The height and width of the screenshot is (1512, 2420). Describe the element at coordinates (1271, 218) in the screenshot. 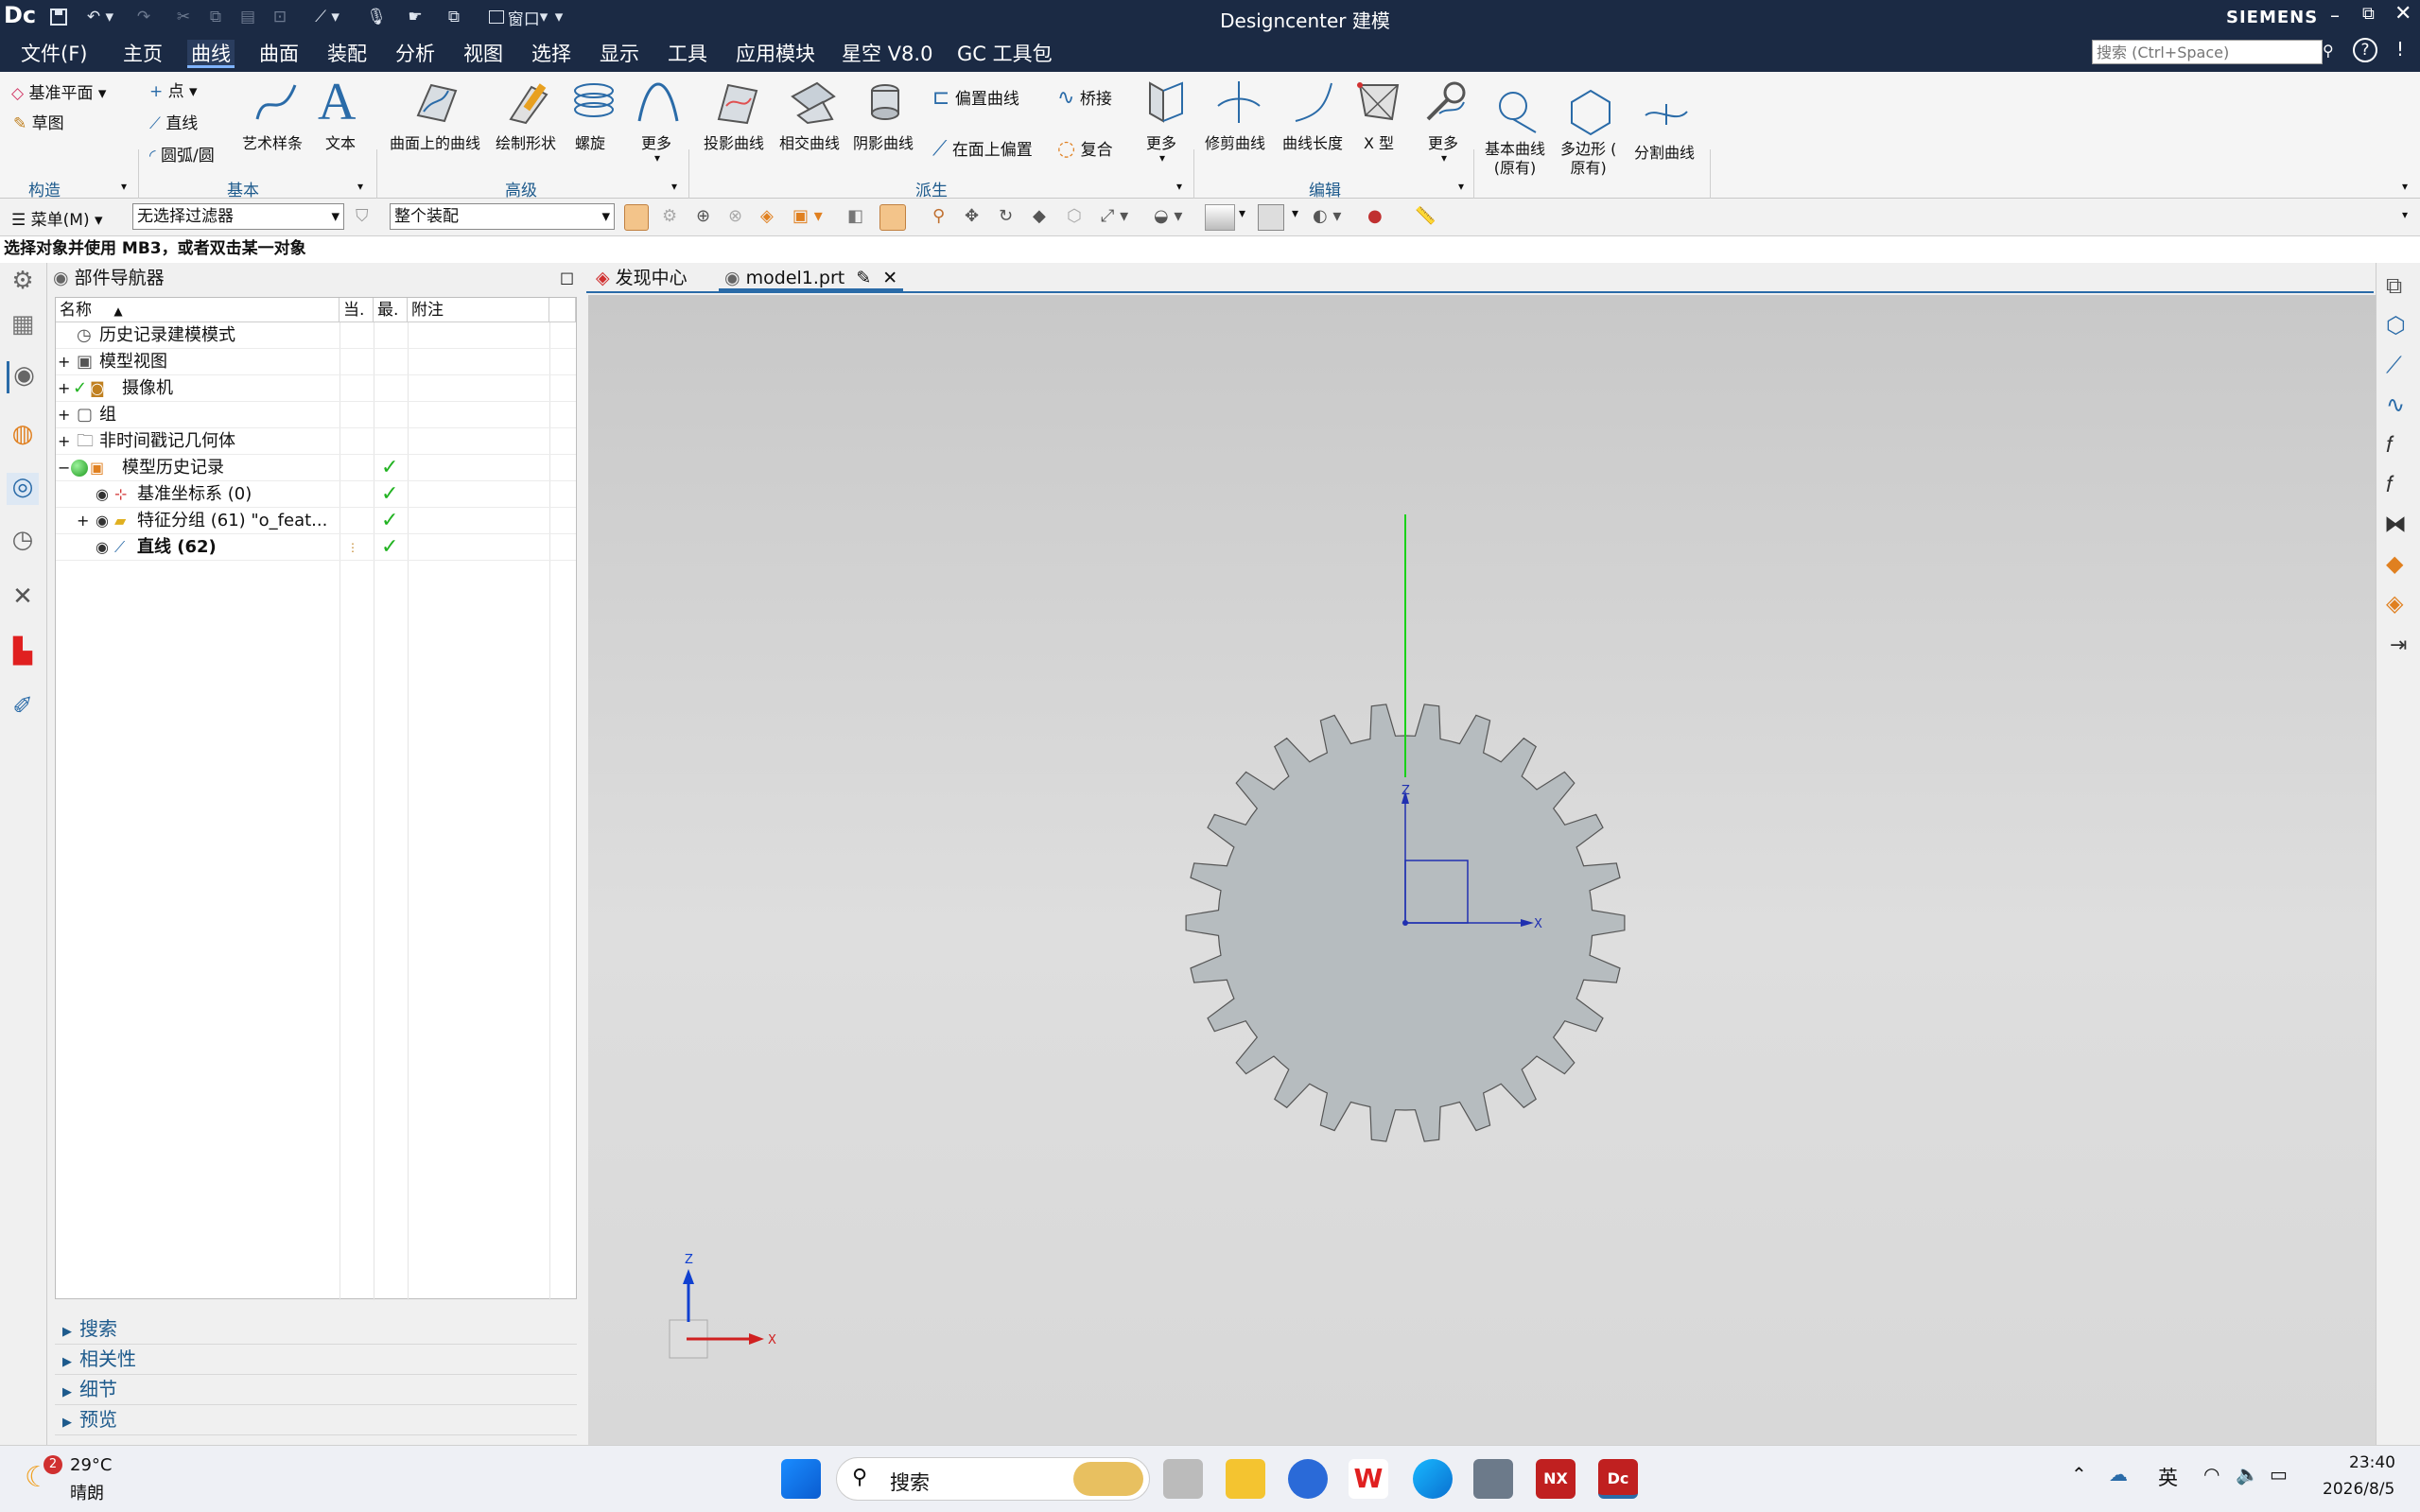

I see `shaded-mode-icon` at that location.